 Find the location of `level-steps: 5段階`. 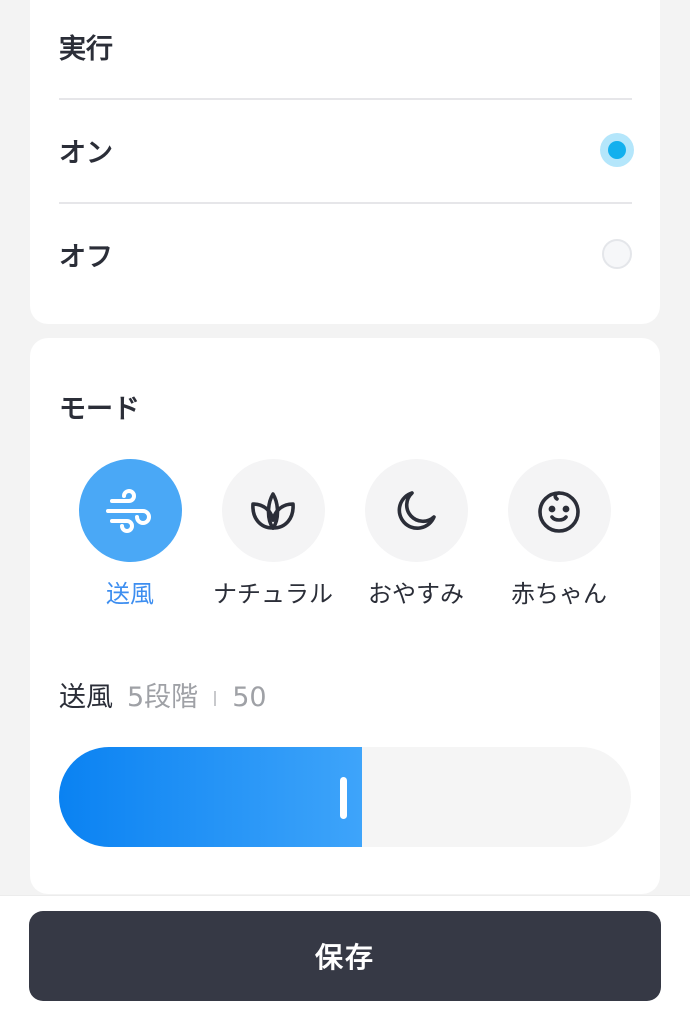

level-steps: 5段階 is located at coordinates (163, 697).